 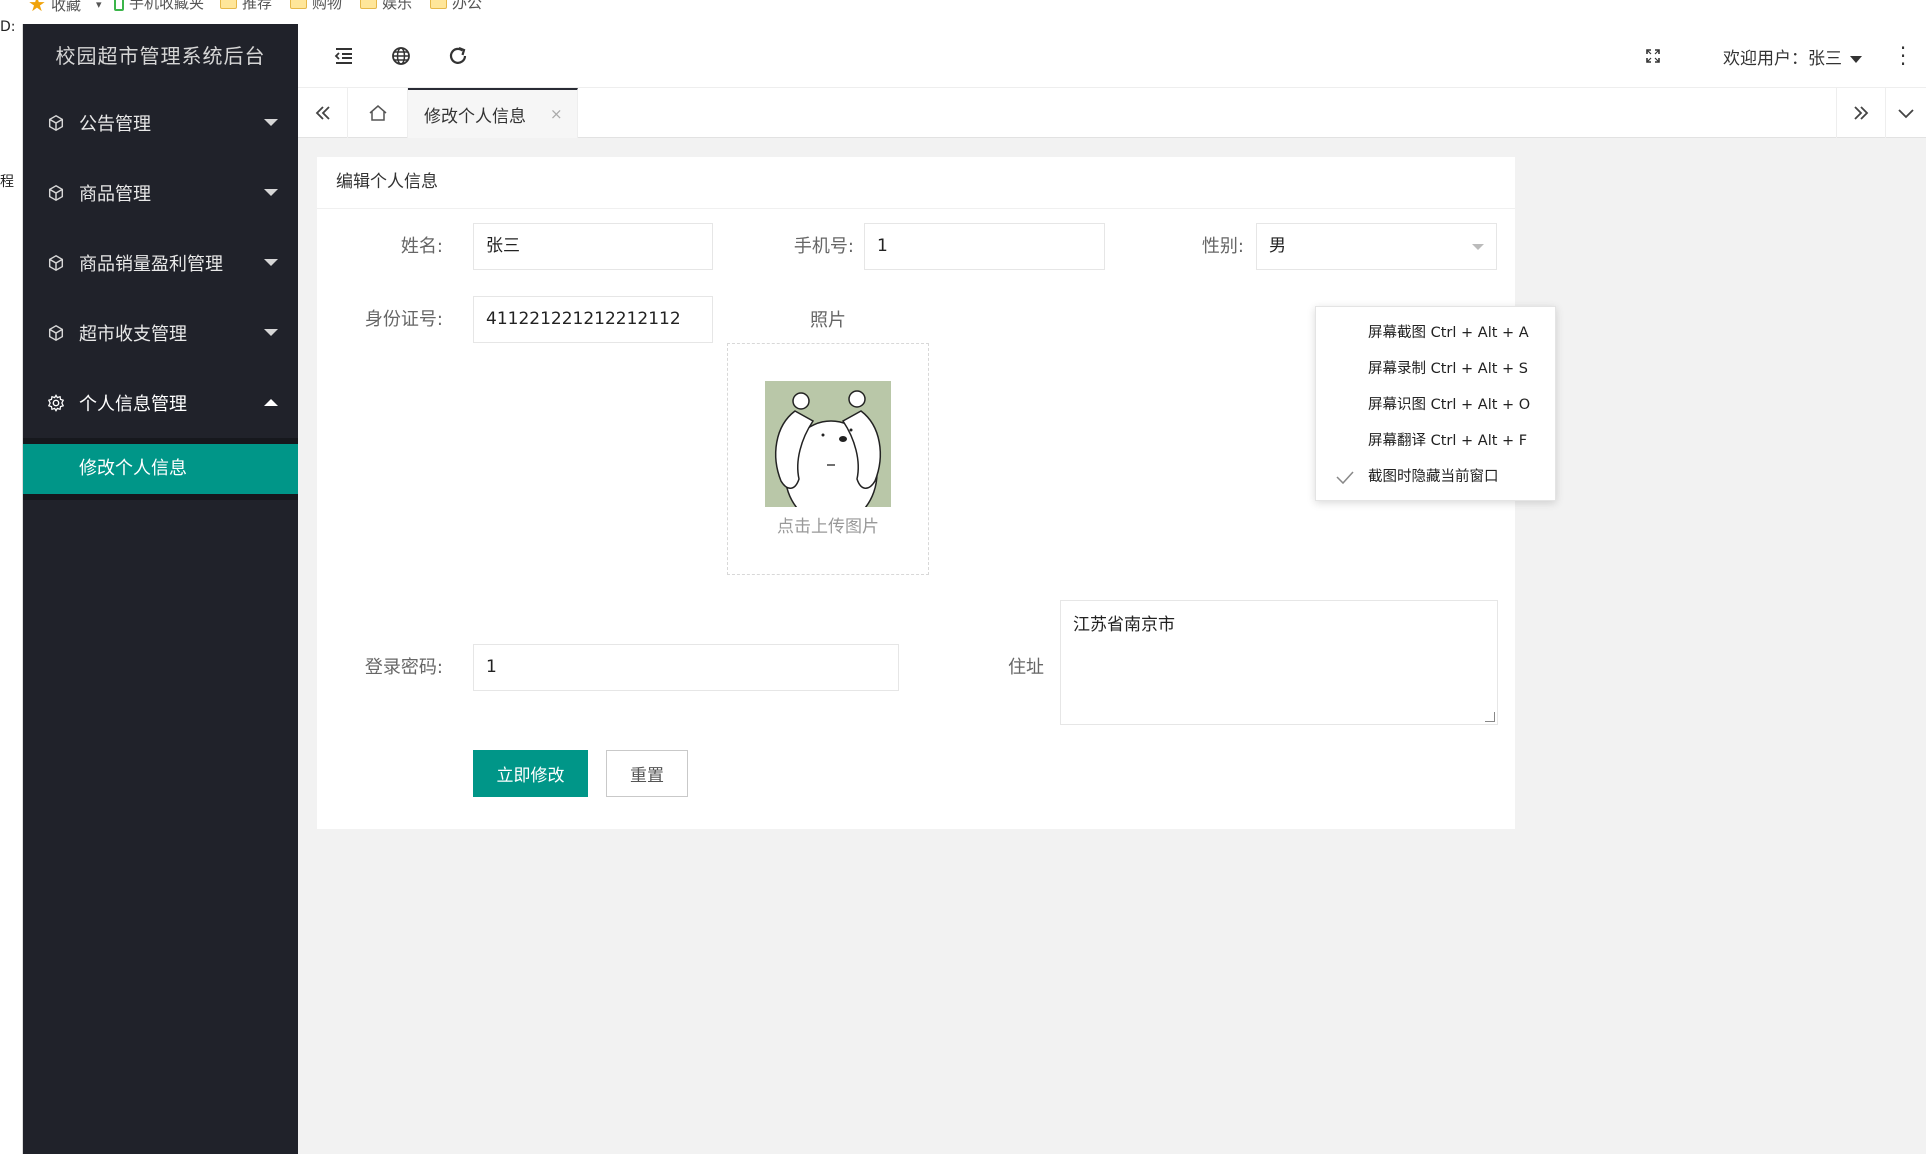 What do you see at coordinates (1279, 662) in the screenshot?
I see `address-textarea: 江苏省南京市` at bounding box center [1279, 662].